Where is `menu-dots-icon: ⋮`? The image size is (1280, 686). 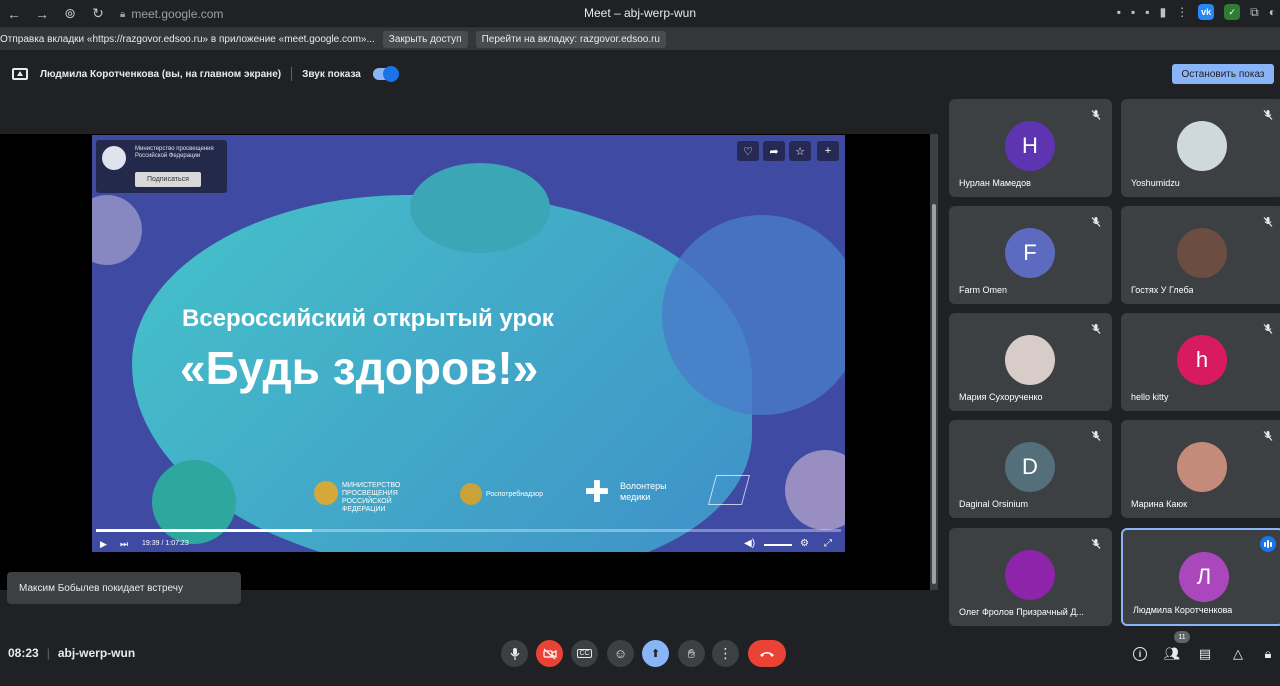
menu-dots-icon: ⋮ is located at coordinates (1182, 12).